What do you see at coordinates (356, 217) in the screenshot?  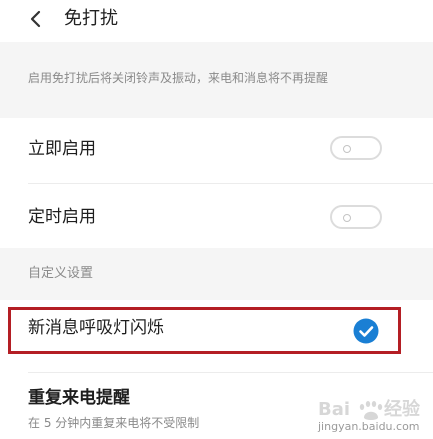 I see `scheduled-toggle` at bounding box center [356, 217].